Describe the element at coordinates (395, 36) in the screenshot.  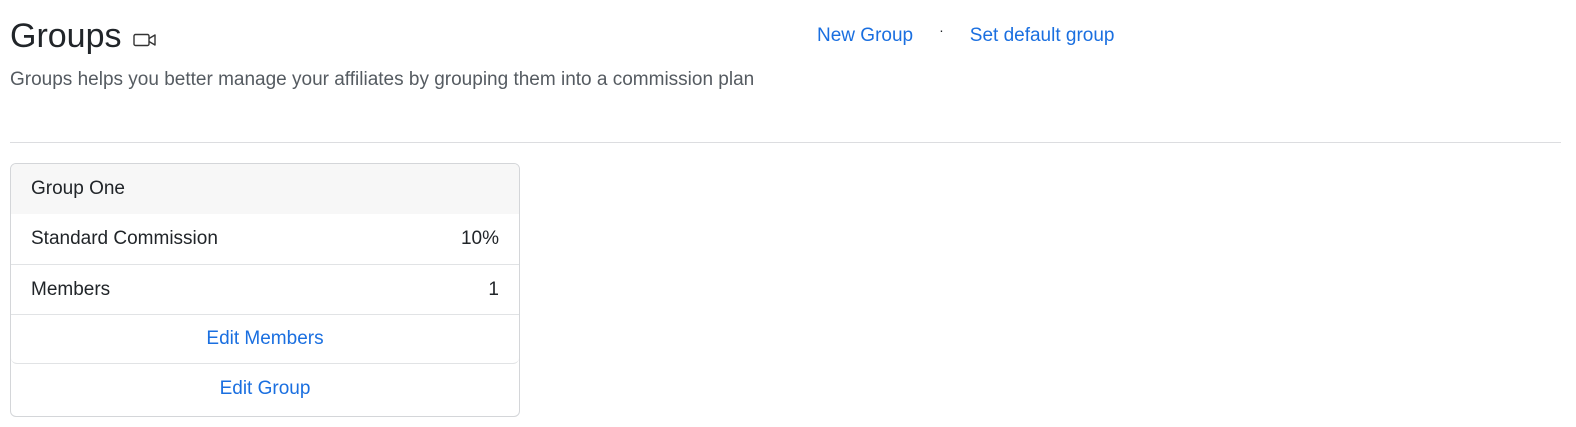
I see `title-row: Groups` at that location.